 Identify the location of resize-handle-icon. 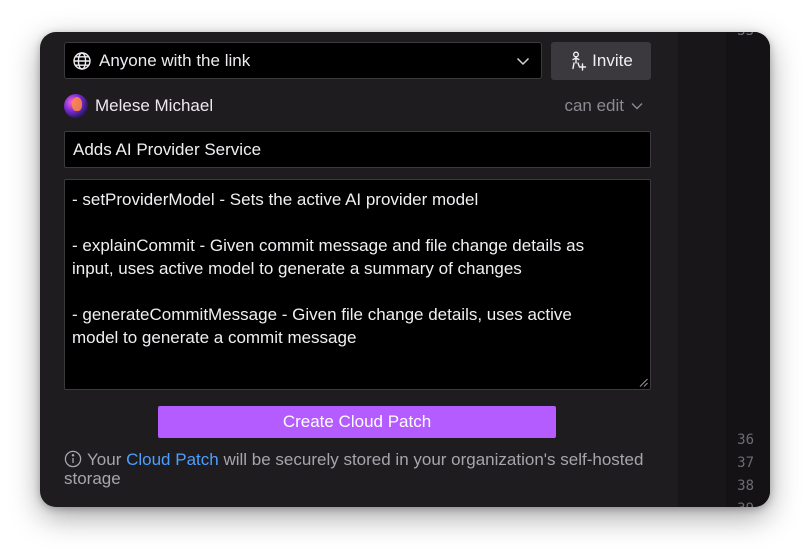
(643, 382).